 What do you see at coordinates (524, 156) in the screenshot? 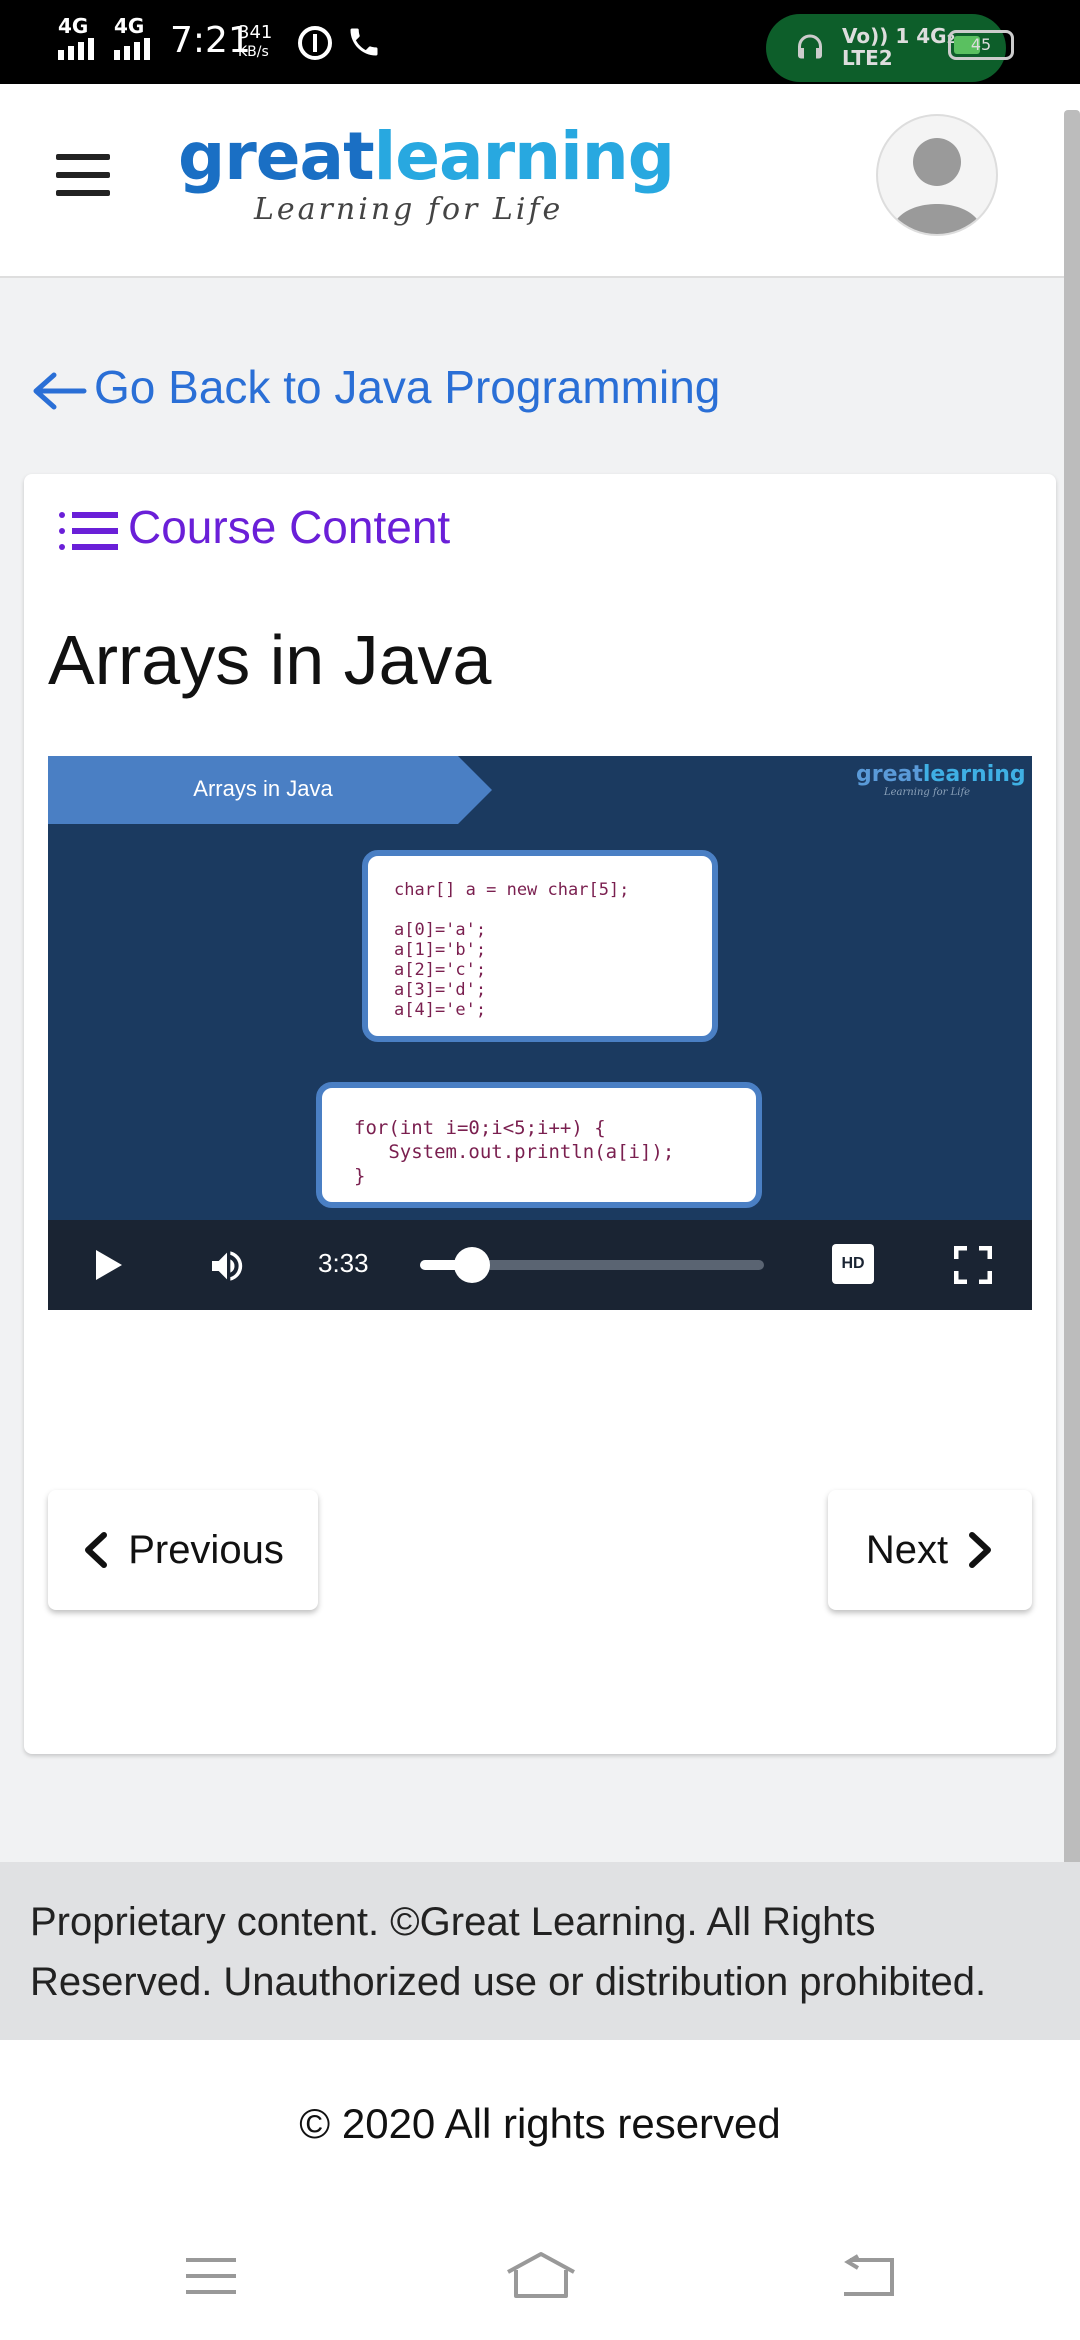
I see `logo-learning: learning` at bounding box center [524, 156].